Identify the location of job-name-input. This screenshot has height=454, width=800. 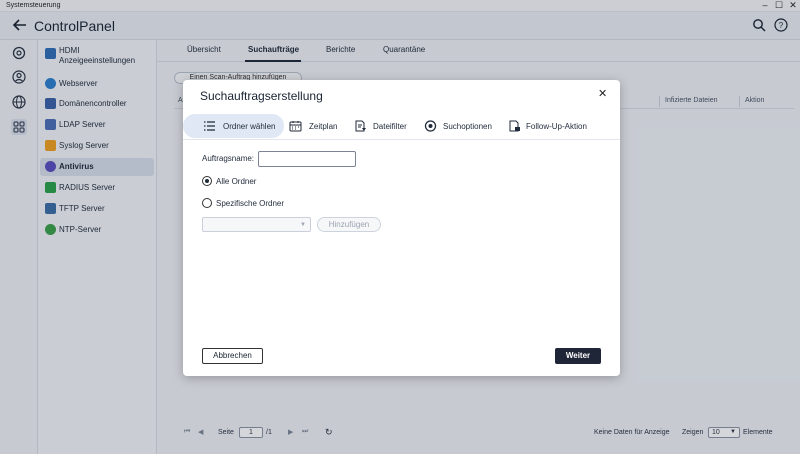
(307, 159).